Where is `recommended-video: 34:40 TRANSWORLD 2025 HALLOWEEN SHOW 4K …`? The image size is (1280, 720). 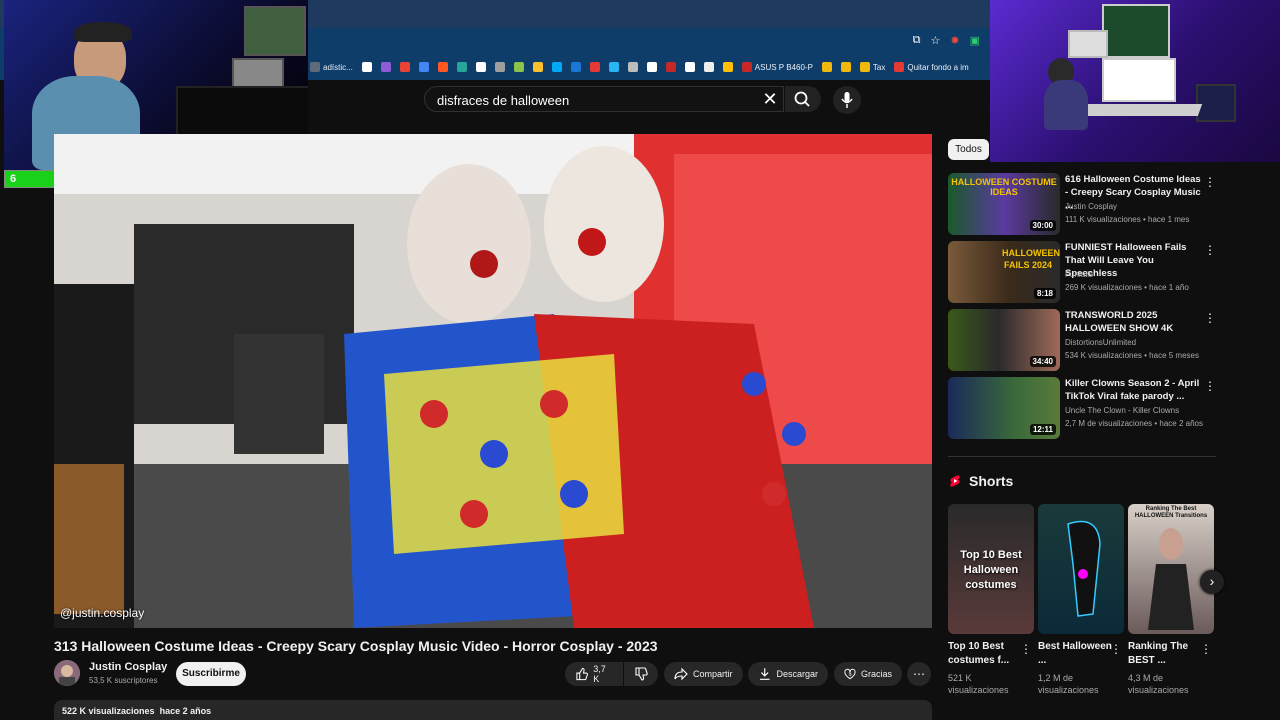 recommended-video: 34:40 TRANSWORLD 2025 HALLOWEEN SHOW 4K … is located at coordinates (1082, 340).